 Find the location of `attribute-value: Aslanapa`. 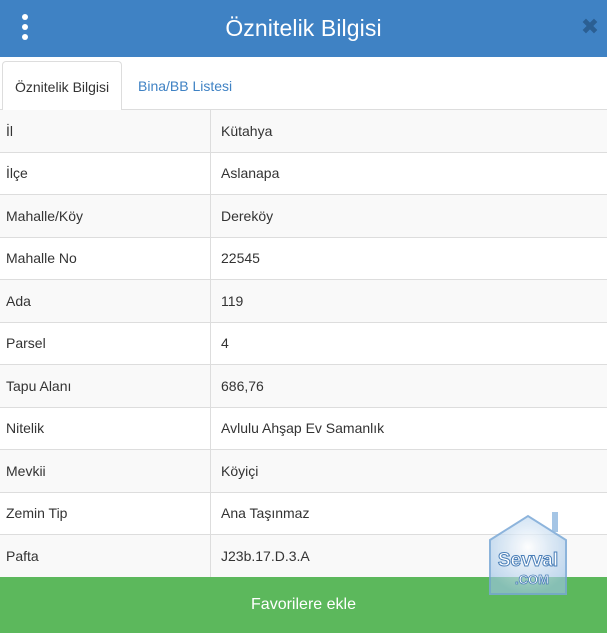

attribute-value: Aslanapa is located at coordinates (250, 173).